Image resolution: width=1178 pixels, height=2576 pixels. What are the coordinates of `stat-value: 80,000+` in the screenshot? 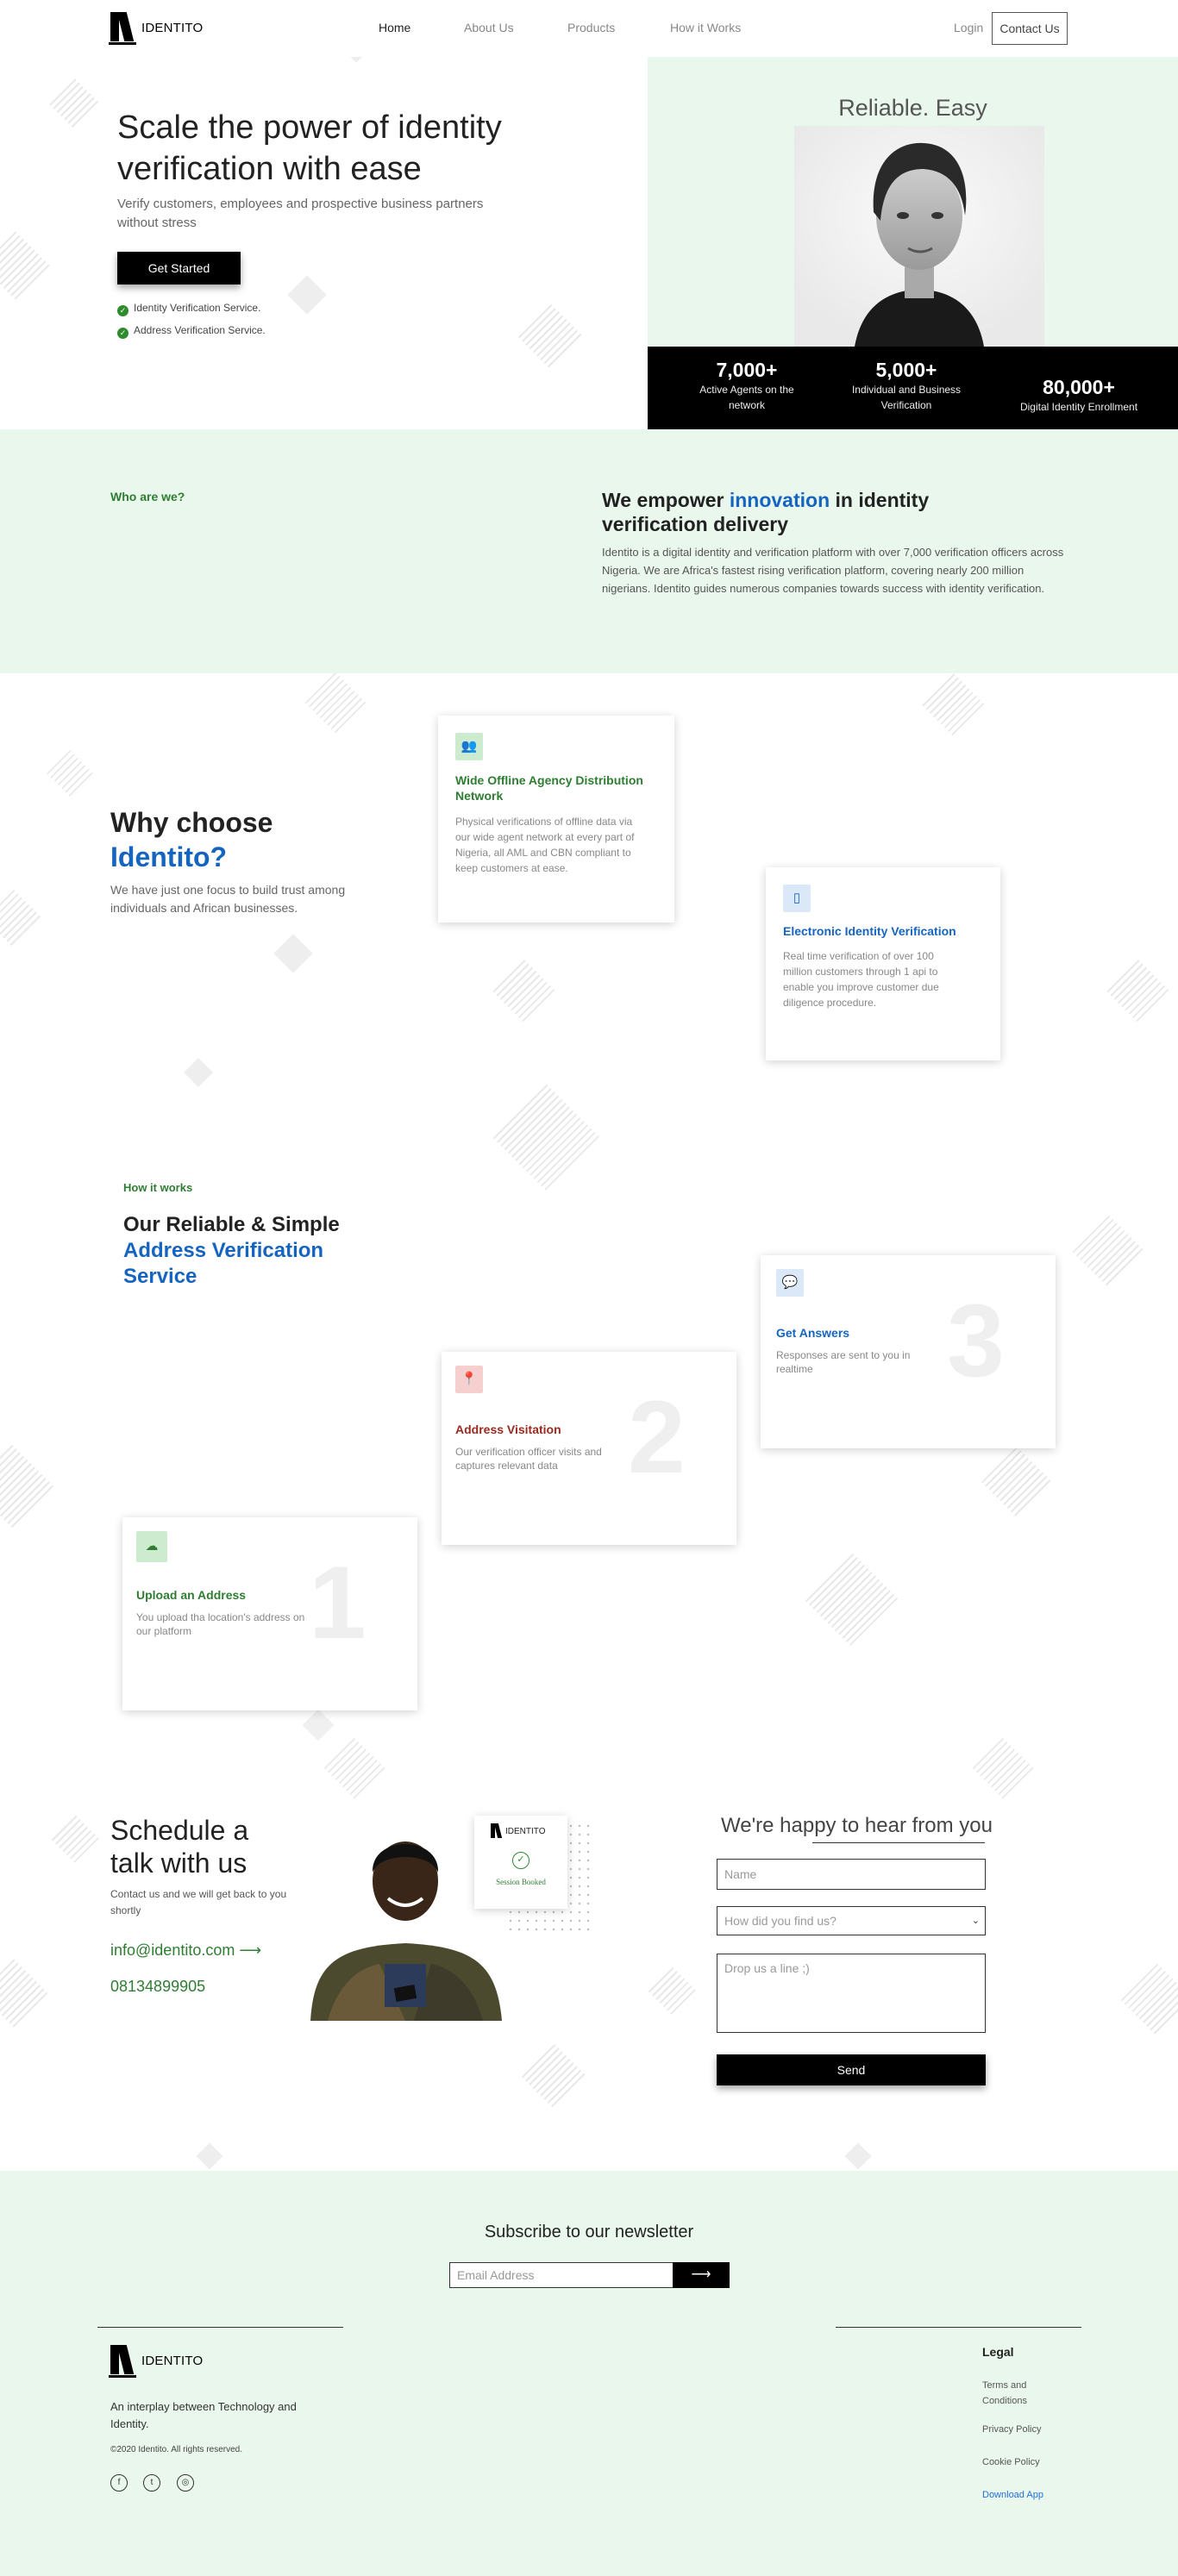 It's located at (1079, 387).